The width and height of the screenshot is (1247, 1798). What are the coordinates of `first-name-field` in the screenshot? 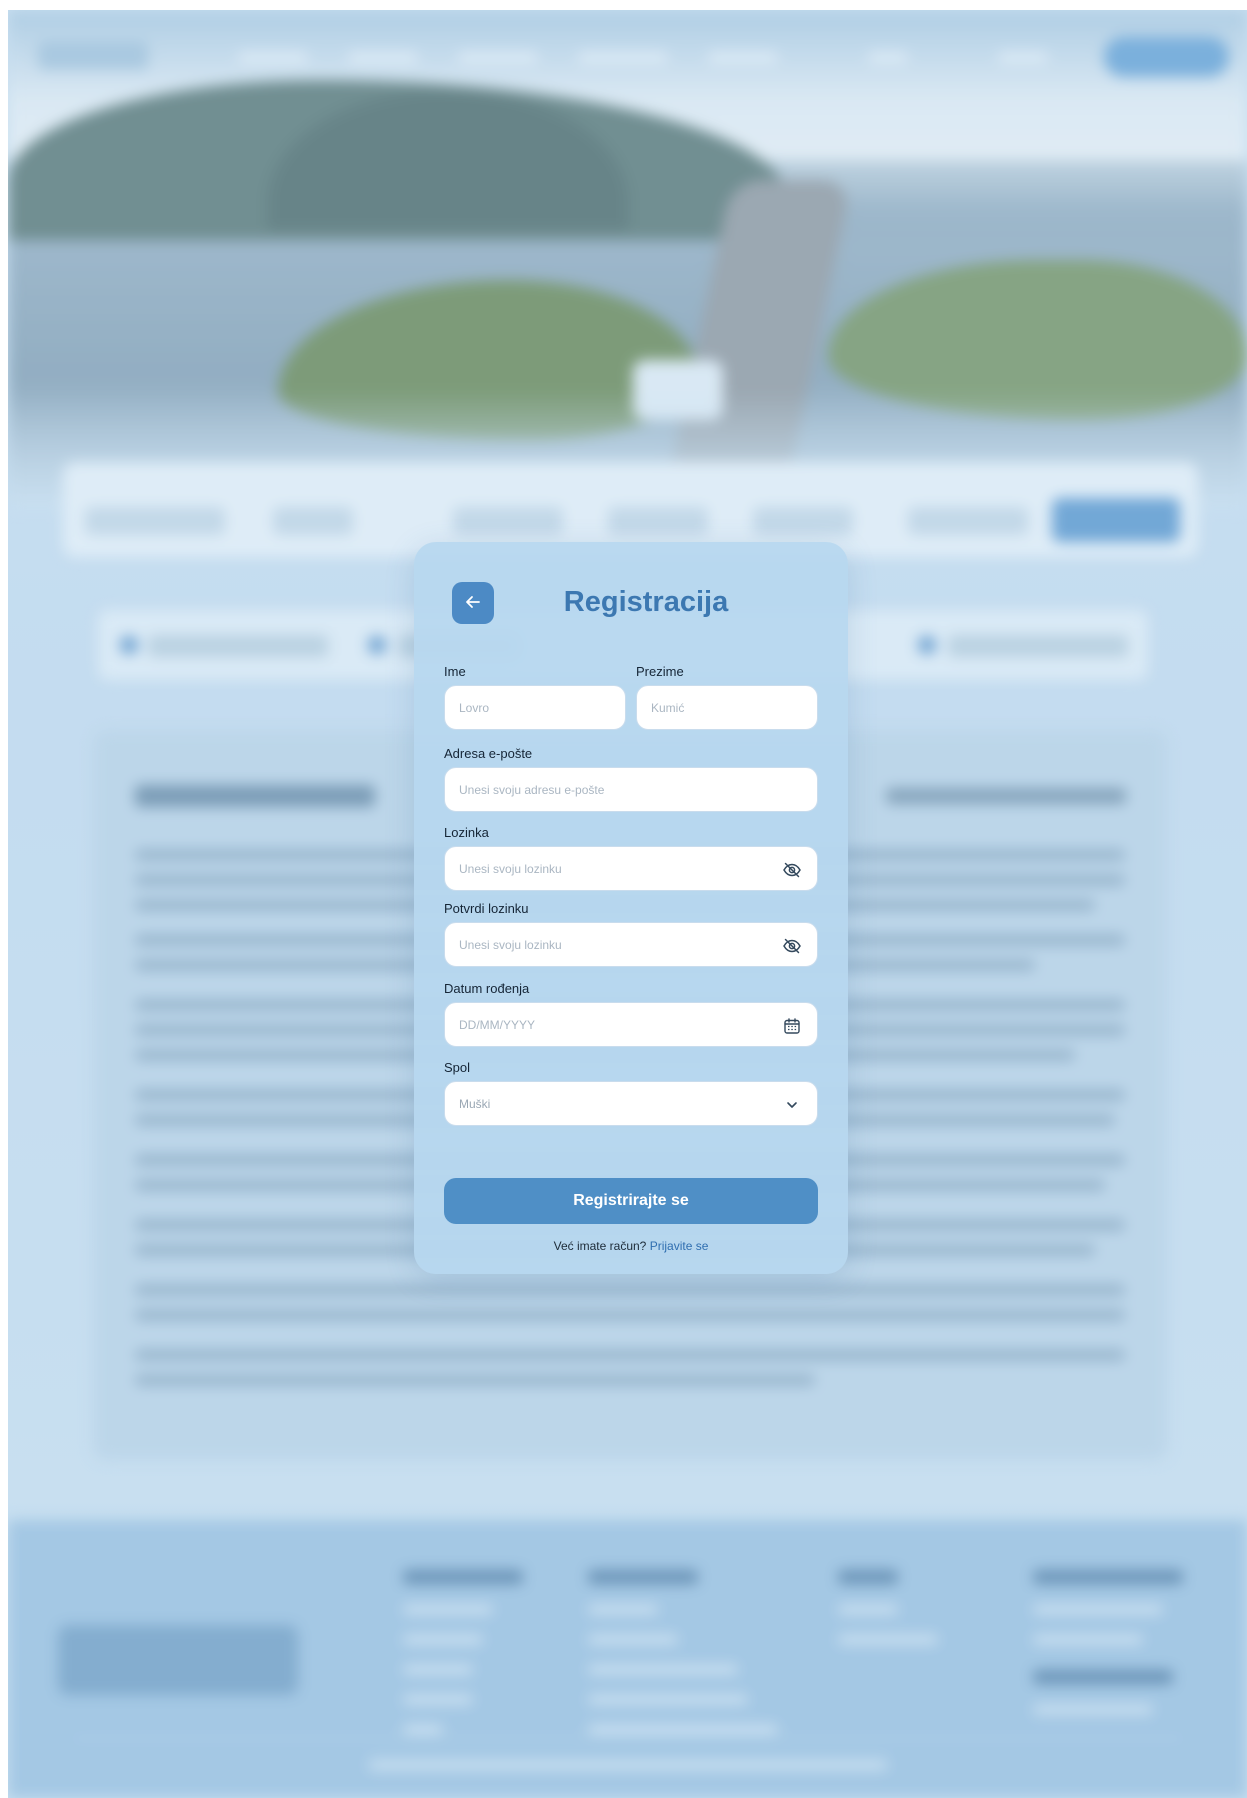 It's located at (535, 707).